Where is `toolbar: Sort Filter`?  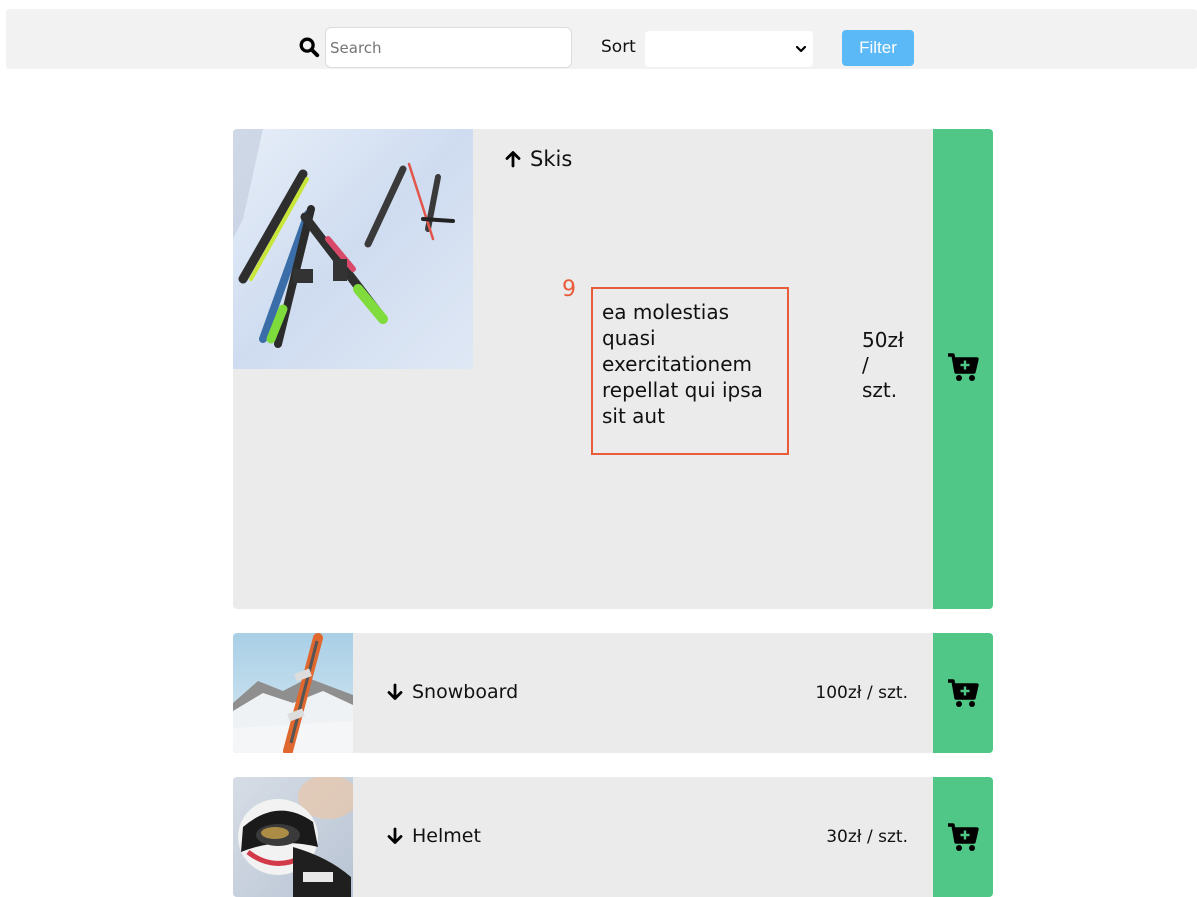
toolbar: Sort Filter is located at coordinates (601, 39).